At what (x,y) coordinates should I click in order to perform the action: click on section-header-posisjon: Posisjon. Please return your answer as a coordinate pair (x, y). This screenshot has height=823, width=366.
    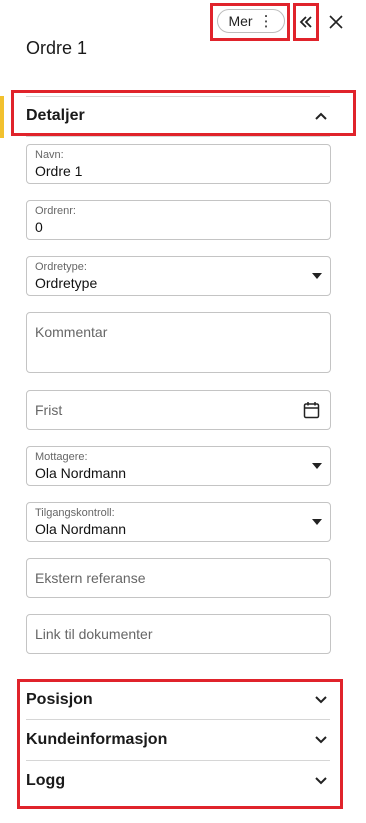
    Looking at the image, I should click on (178, 700).